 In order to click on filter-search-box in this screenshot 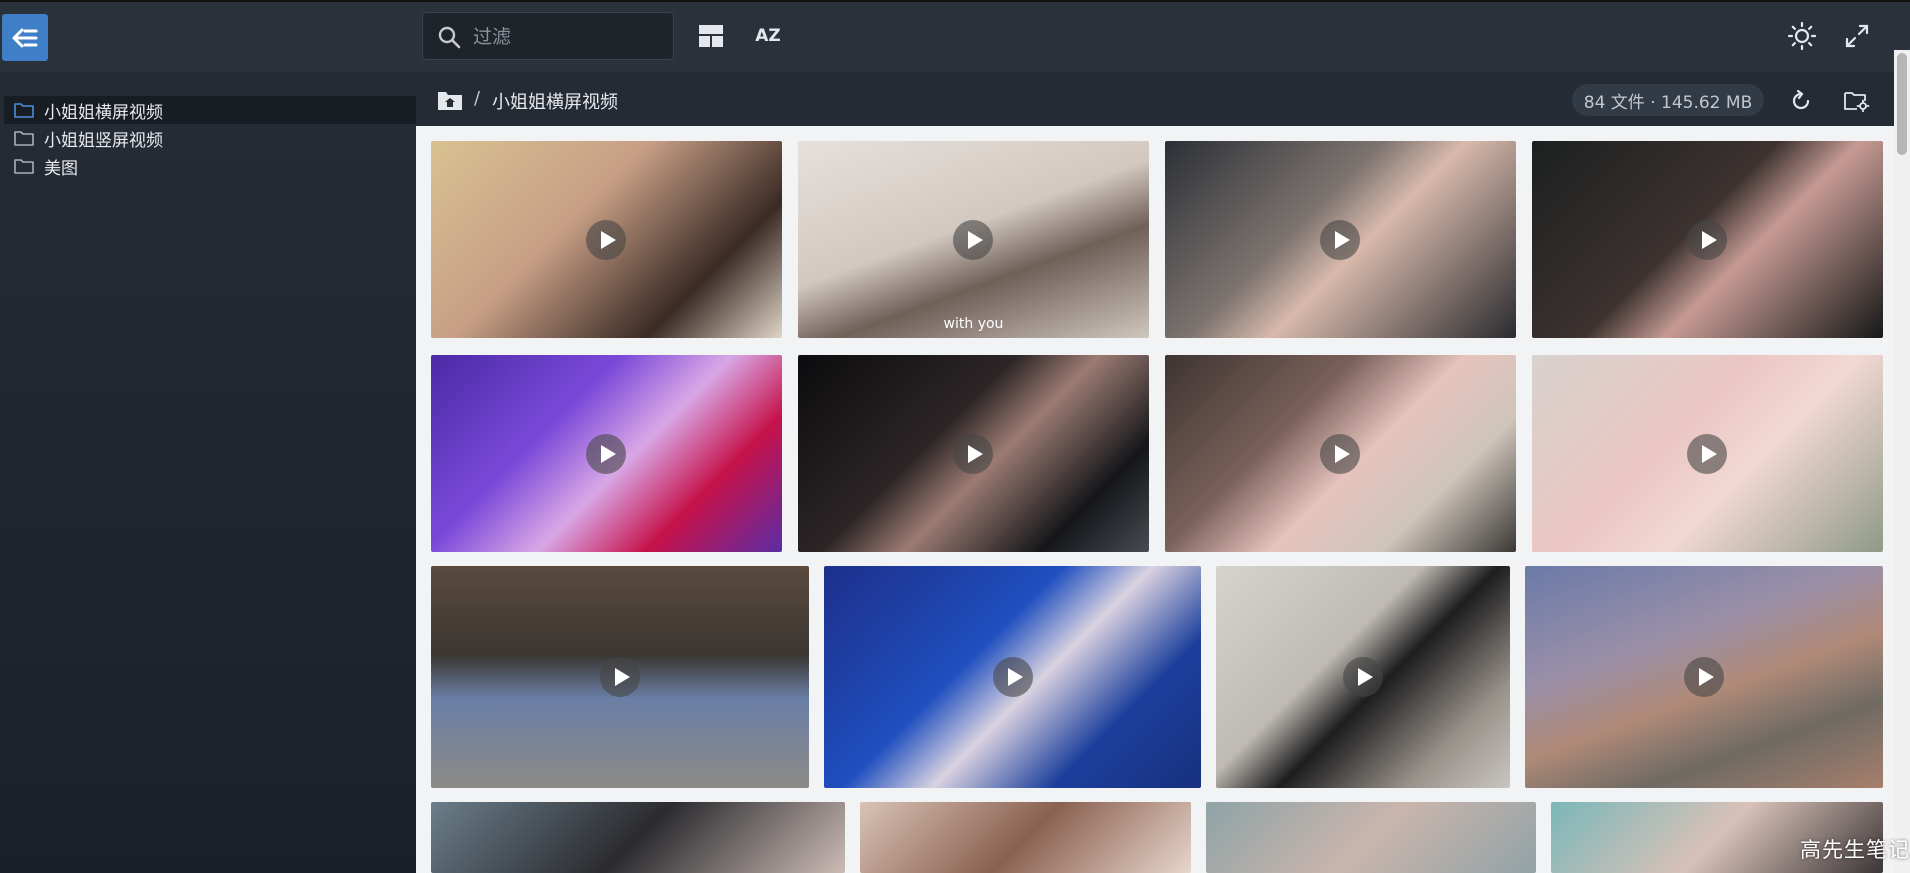, I will do `click(548, 36)`.